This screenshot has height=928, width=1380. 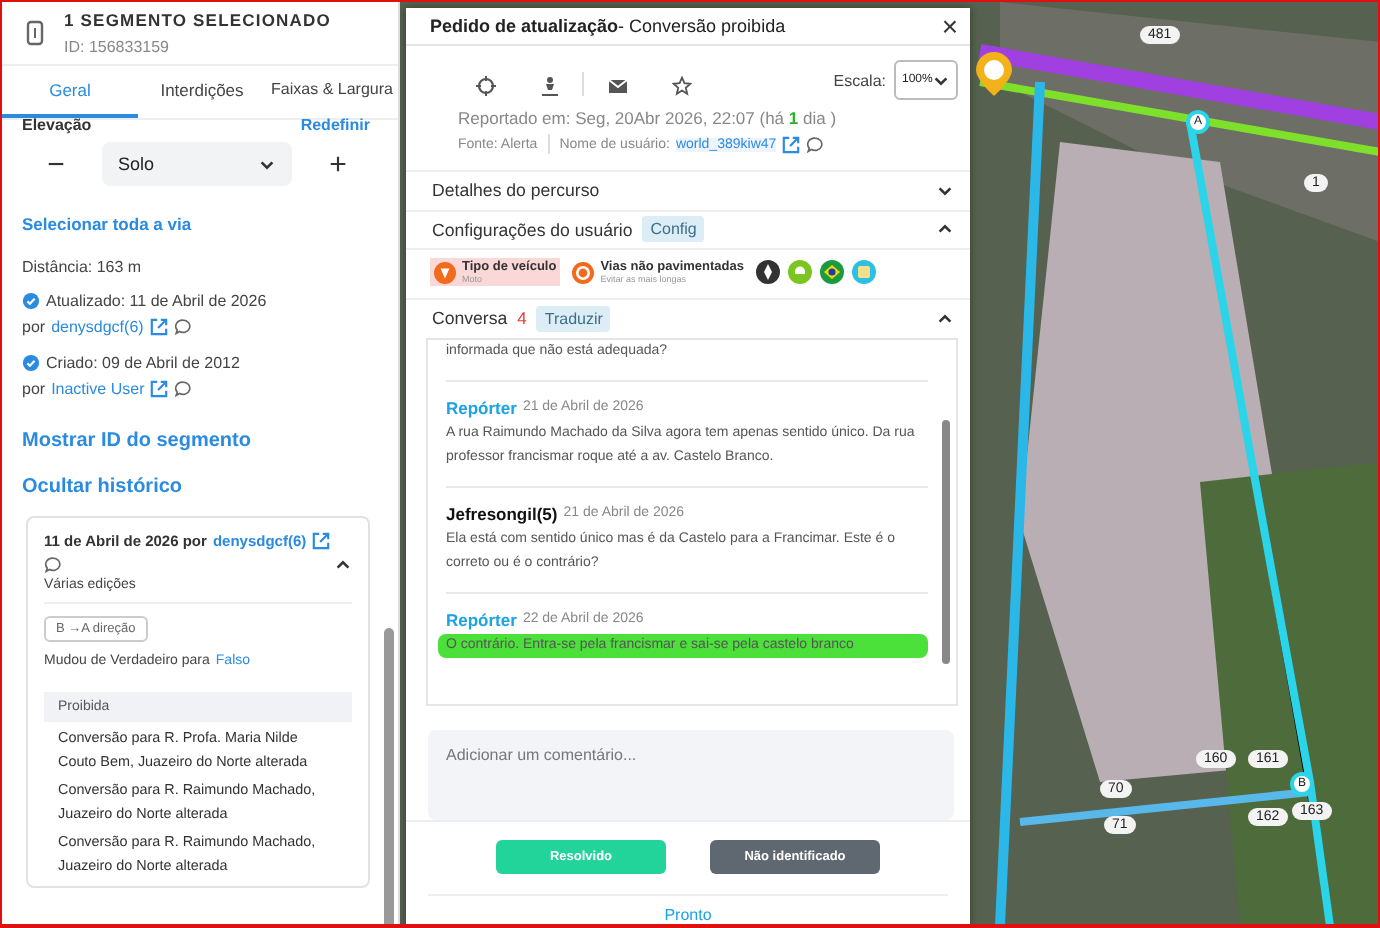 What do you see at coordinates (470, 318) in the screenshot?
I see `section-title: Conversa` at bounding box center [470, 318].